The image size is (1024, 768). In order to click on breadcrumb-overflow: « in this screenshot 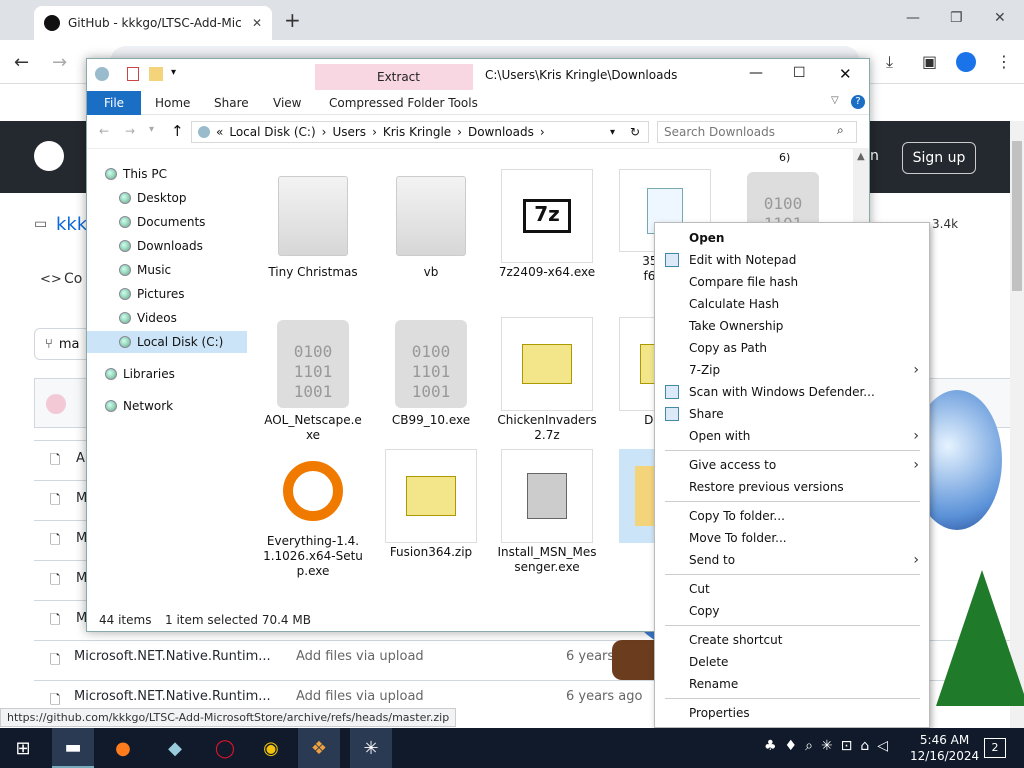, I will do `click(219, 132)`.